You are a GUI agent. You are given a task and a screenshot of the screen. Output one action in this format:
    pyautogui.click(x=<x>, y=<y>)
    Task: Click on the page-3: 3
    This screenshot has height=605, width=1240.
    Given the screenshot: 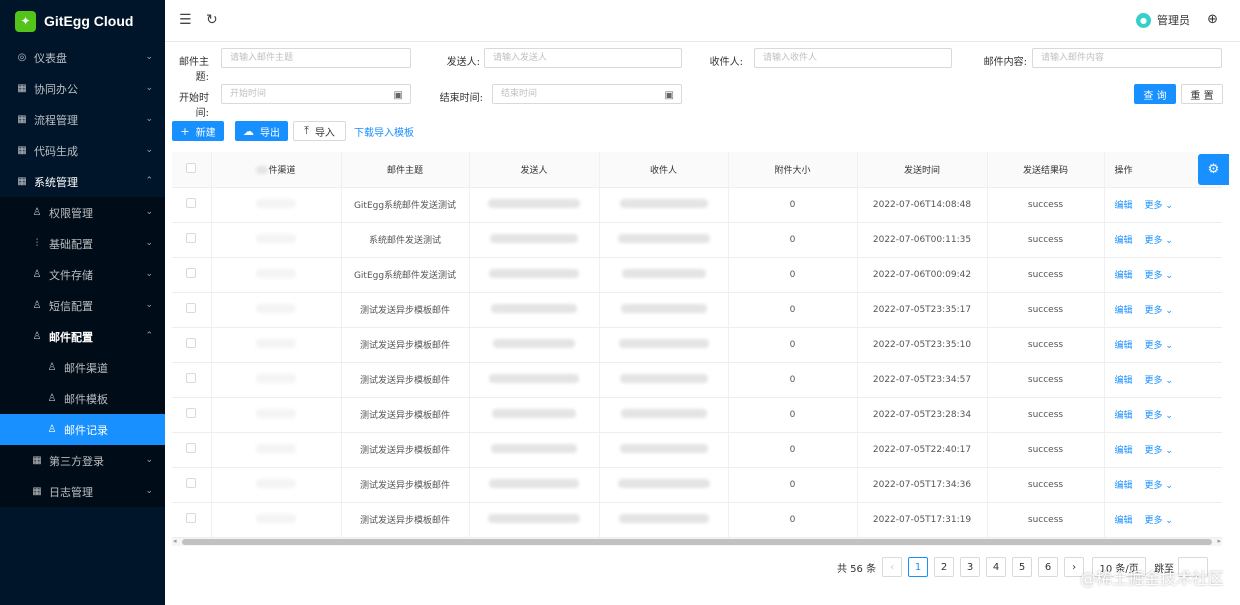 What is the action you would take?
    pyautogui.click(x=970, y=567)
    